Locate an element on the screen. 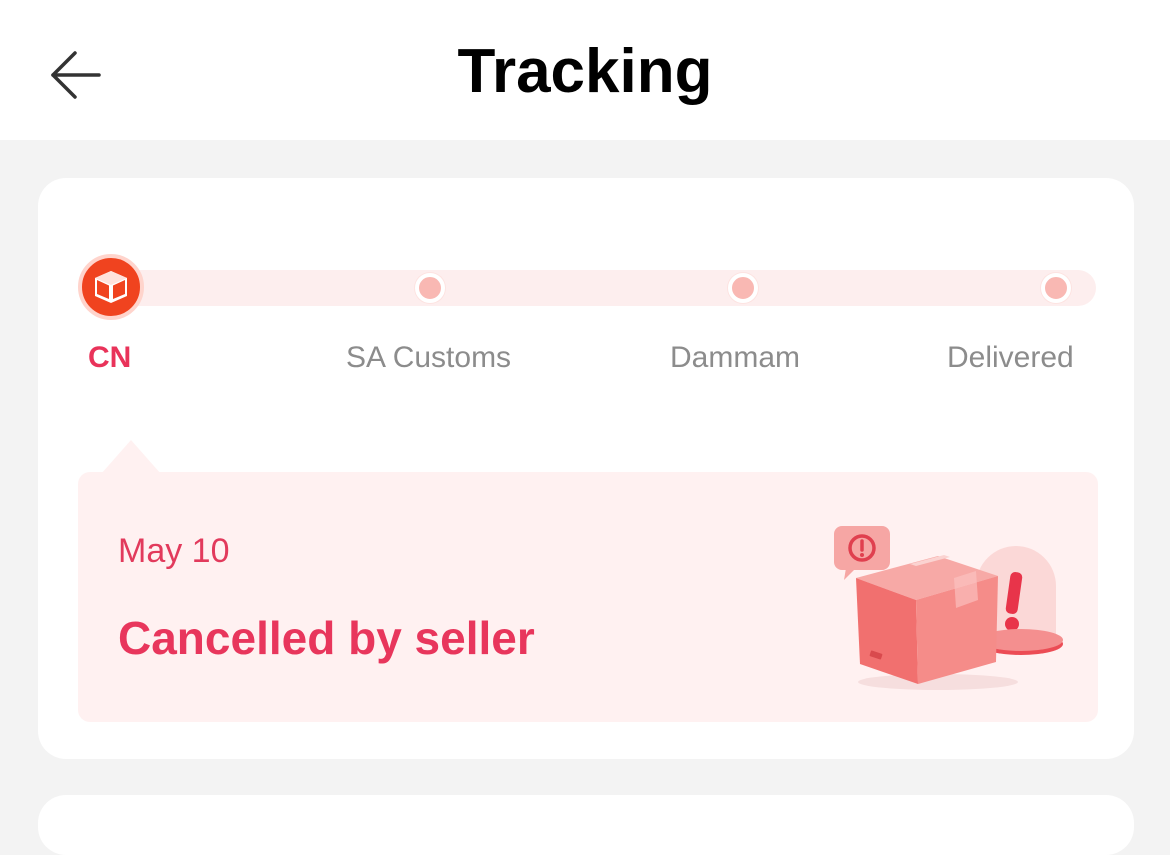  step-node-dammam is located at coordinates (743, 288).